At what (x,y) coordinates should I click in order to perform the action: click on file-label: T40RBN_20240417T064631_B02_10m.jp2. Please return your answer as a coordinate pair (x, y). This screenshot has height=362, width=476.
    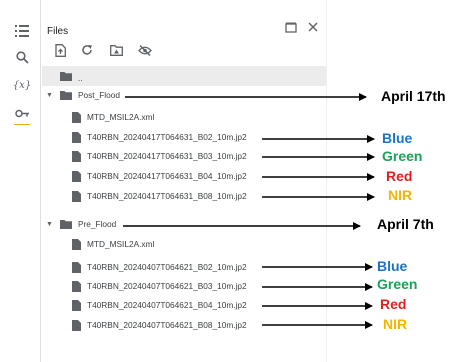
    Looking at the image, I should click on (167, 137).